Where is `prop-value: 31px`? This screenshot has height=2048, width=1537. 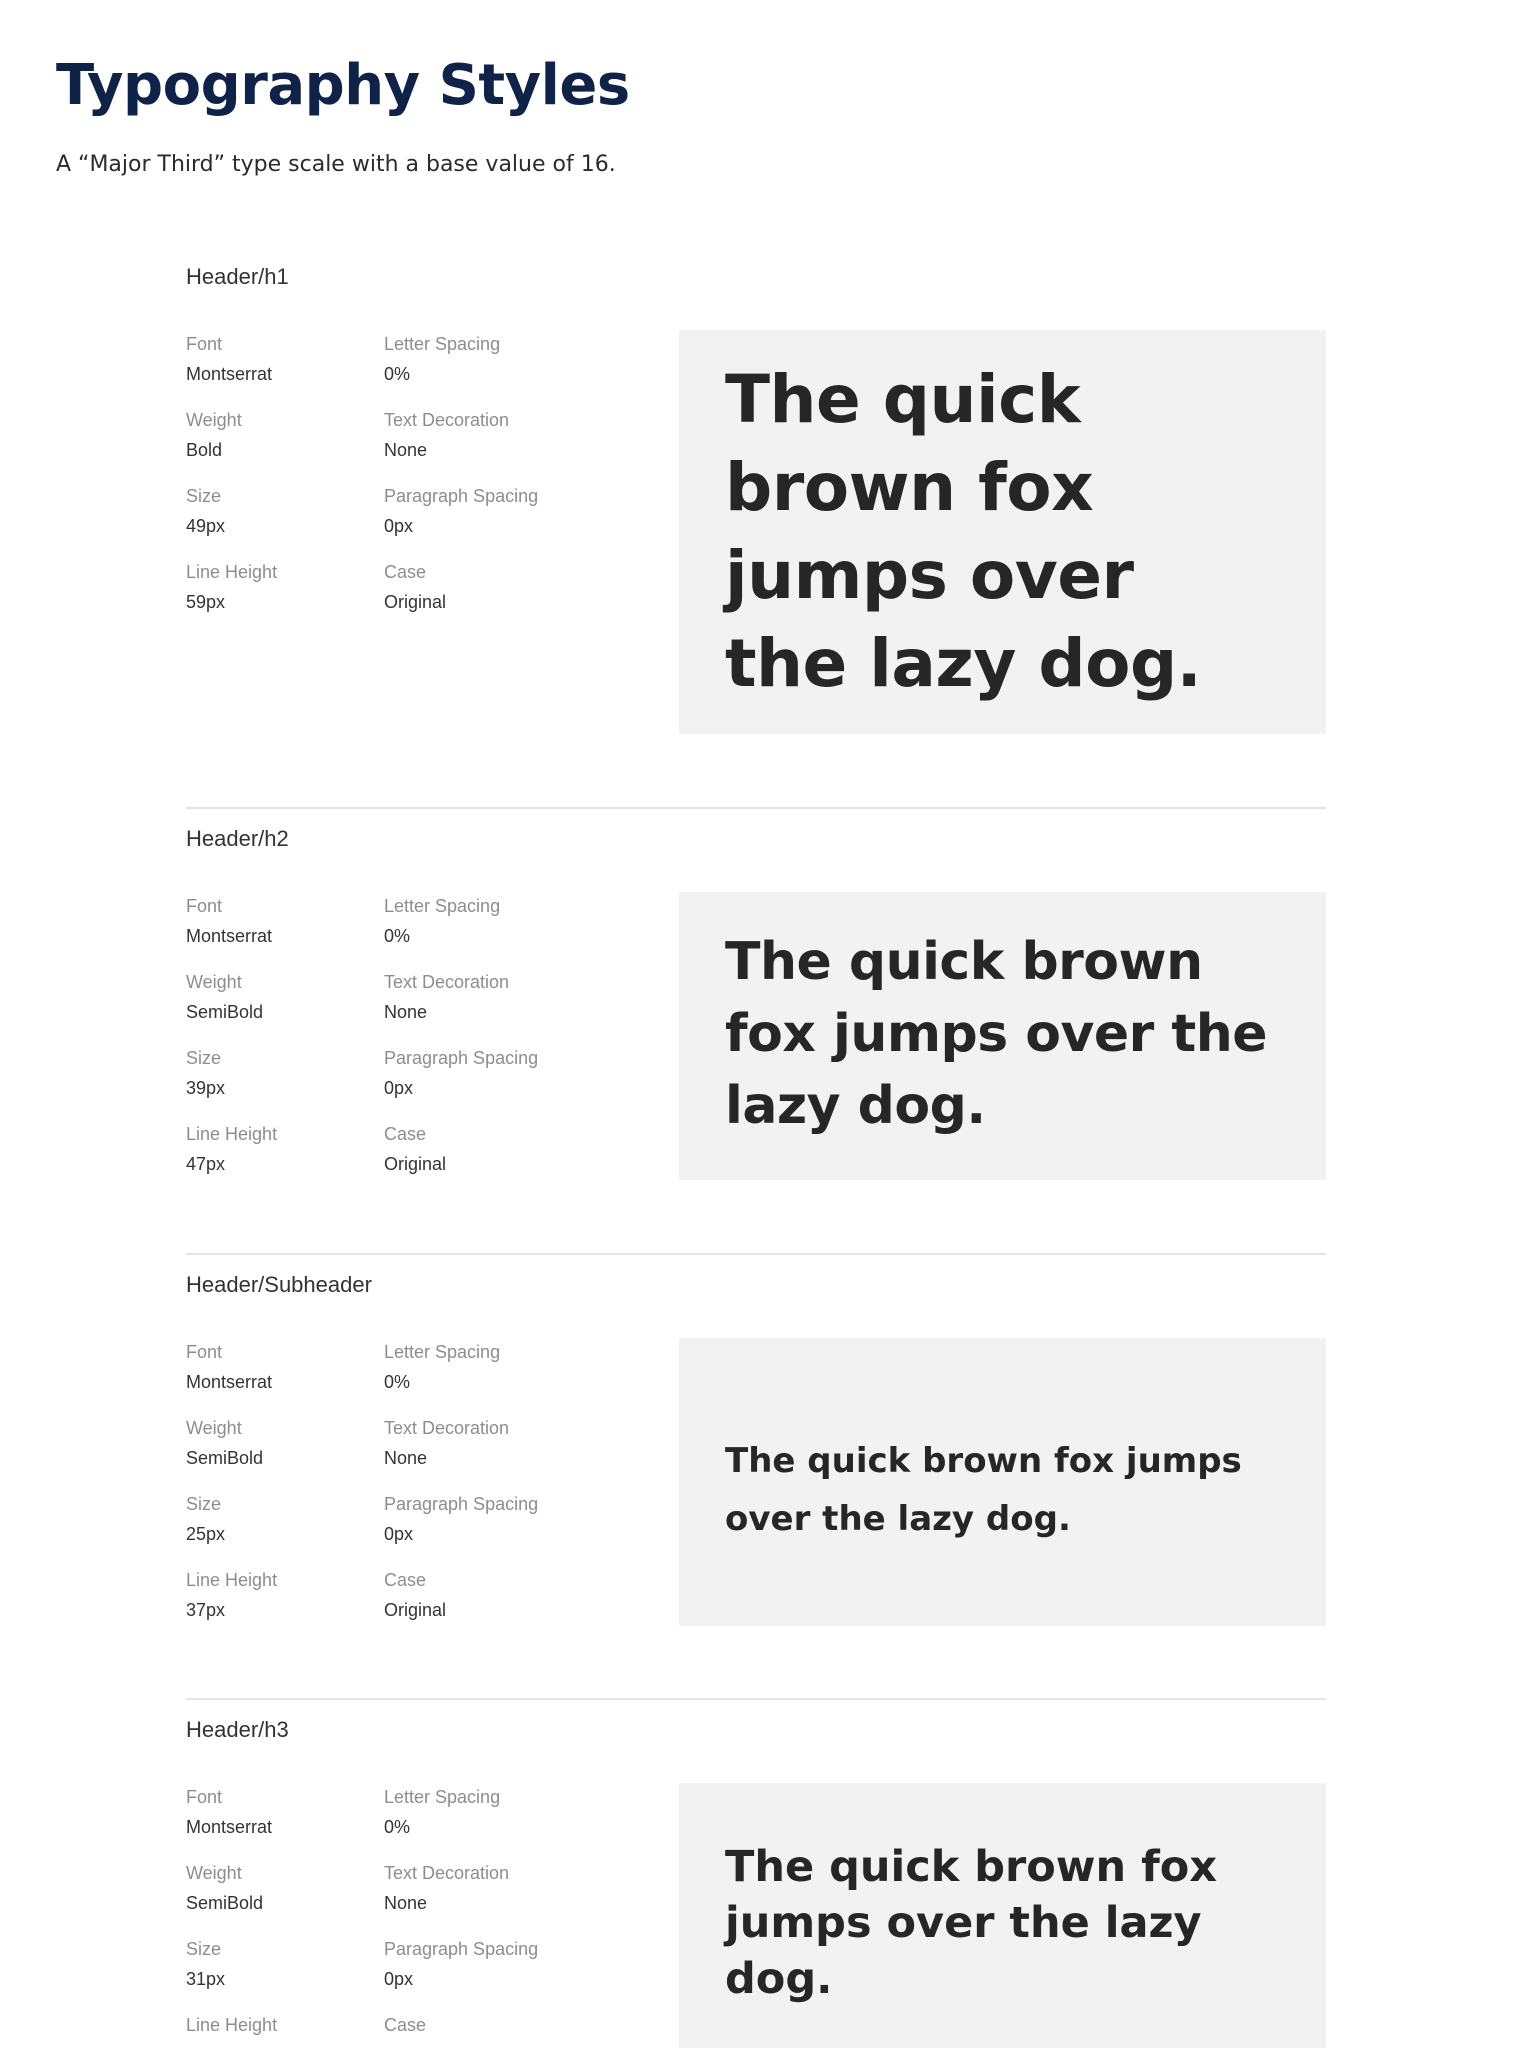 prop-value: 31px is located at coordinates (206, 1979).